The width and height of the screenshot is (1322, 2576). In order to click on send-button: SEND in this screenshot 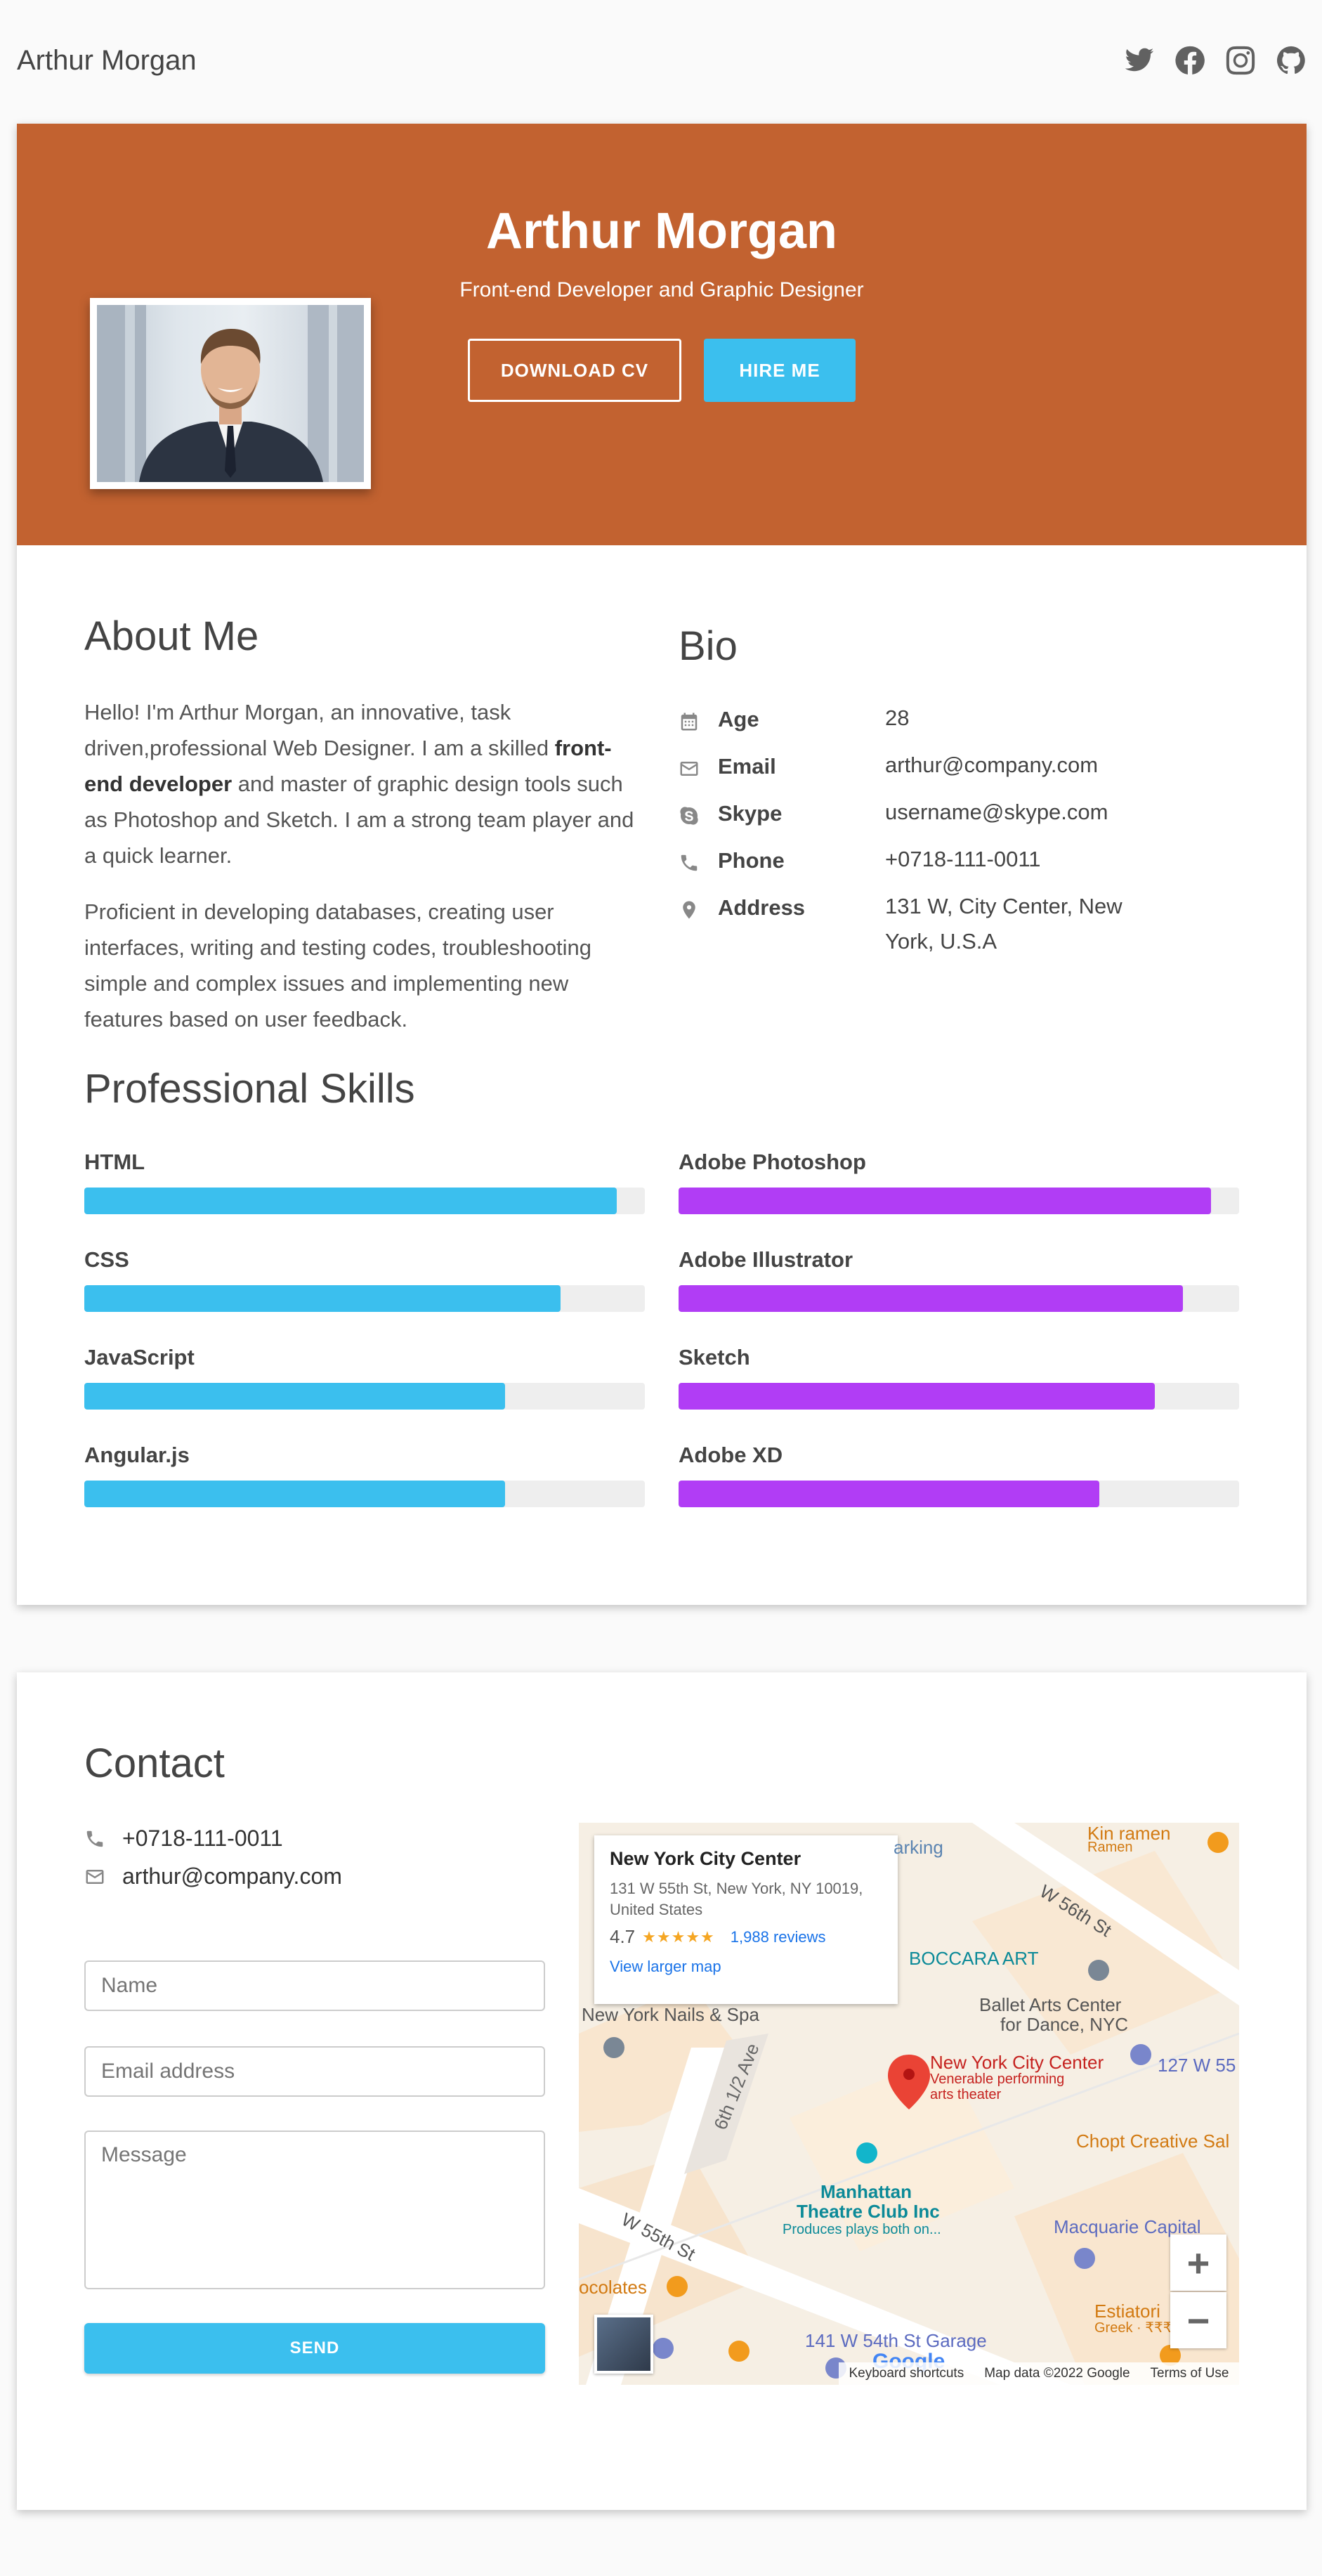, I will do `click(314, 2348)`.